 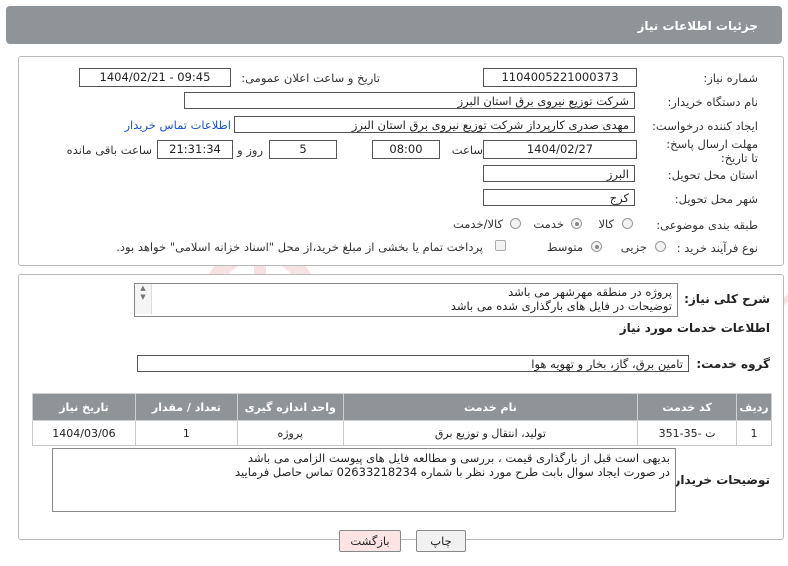 What do you see at coordinates (109, 150) in the screenshot?
I see `time-remaining-label: ساعت باقی مانده` at bounding box center [109, 150].